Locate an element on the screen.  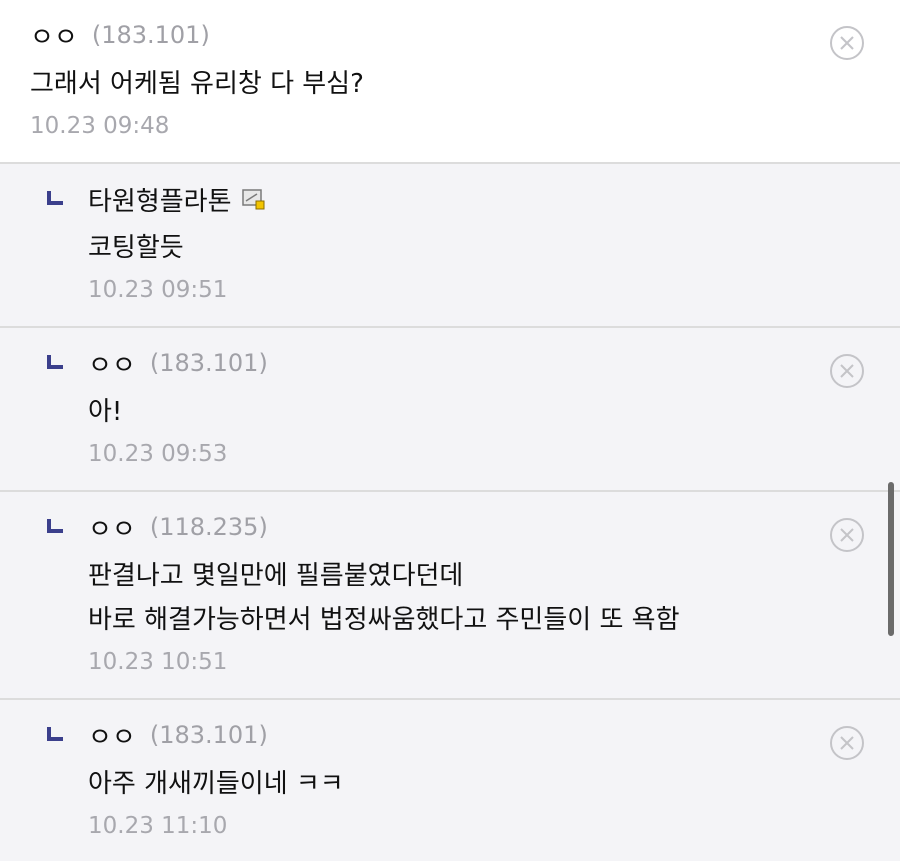
comment-timestamp: 10.23 09:51 is located at coordinates (158, 290).